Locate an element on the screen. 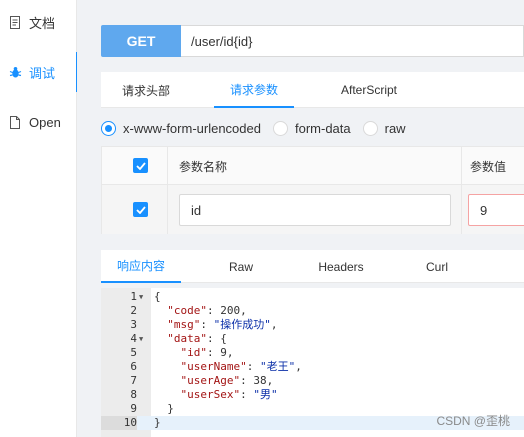 The image size is (524, 437). code-text: "userName": "老王", is located at coordinates (241, 366).